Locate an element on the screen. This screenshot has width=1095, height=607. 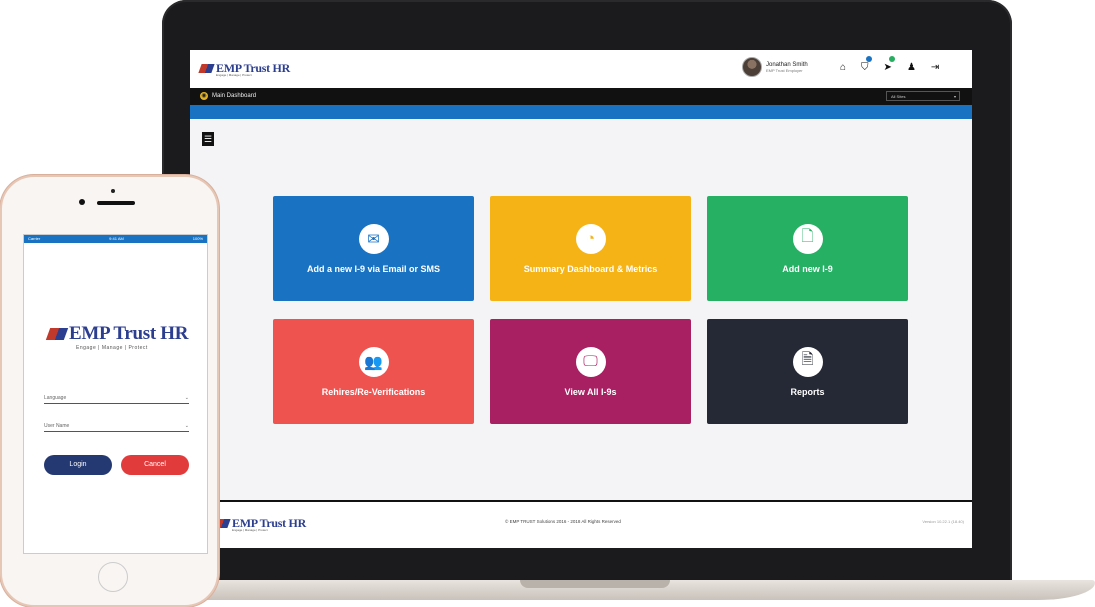
main-dashboard-label: Main Dashboard is located at coordinates (234, 96).